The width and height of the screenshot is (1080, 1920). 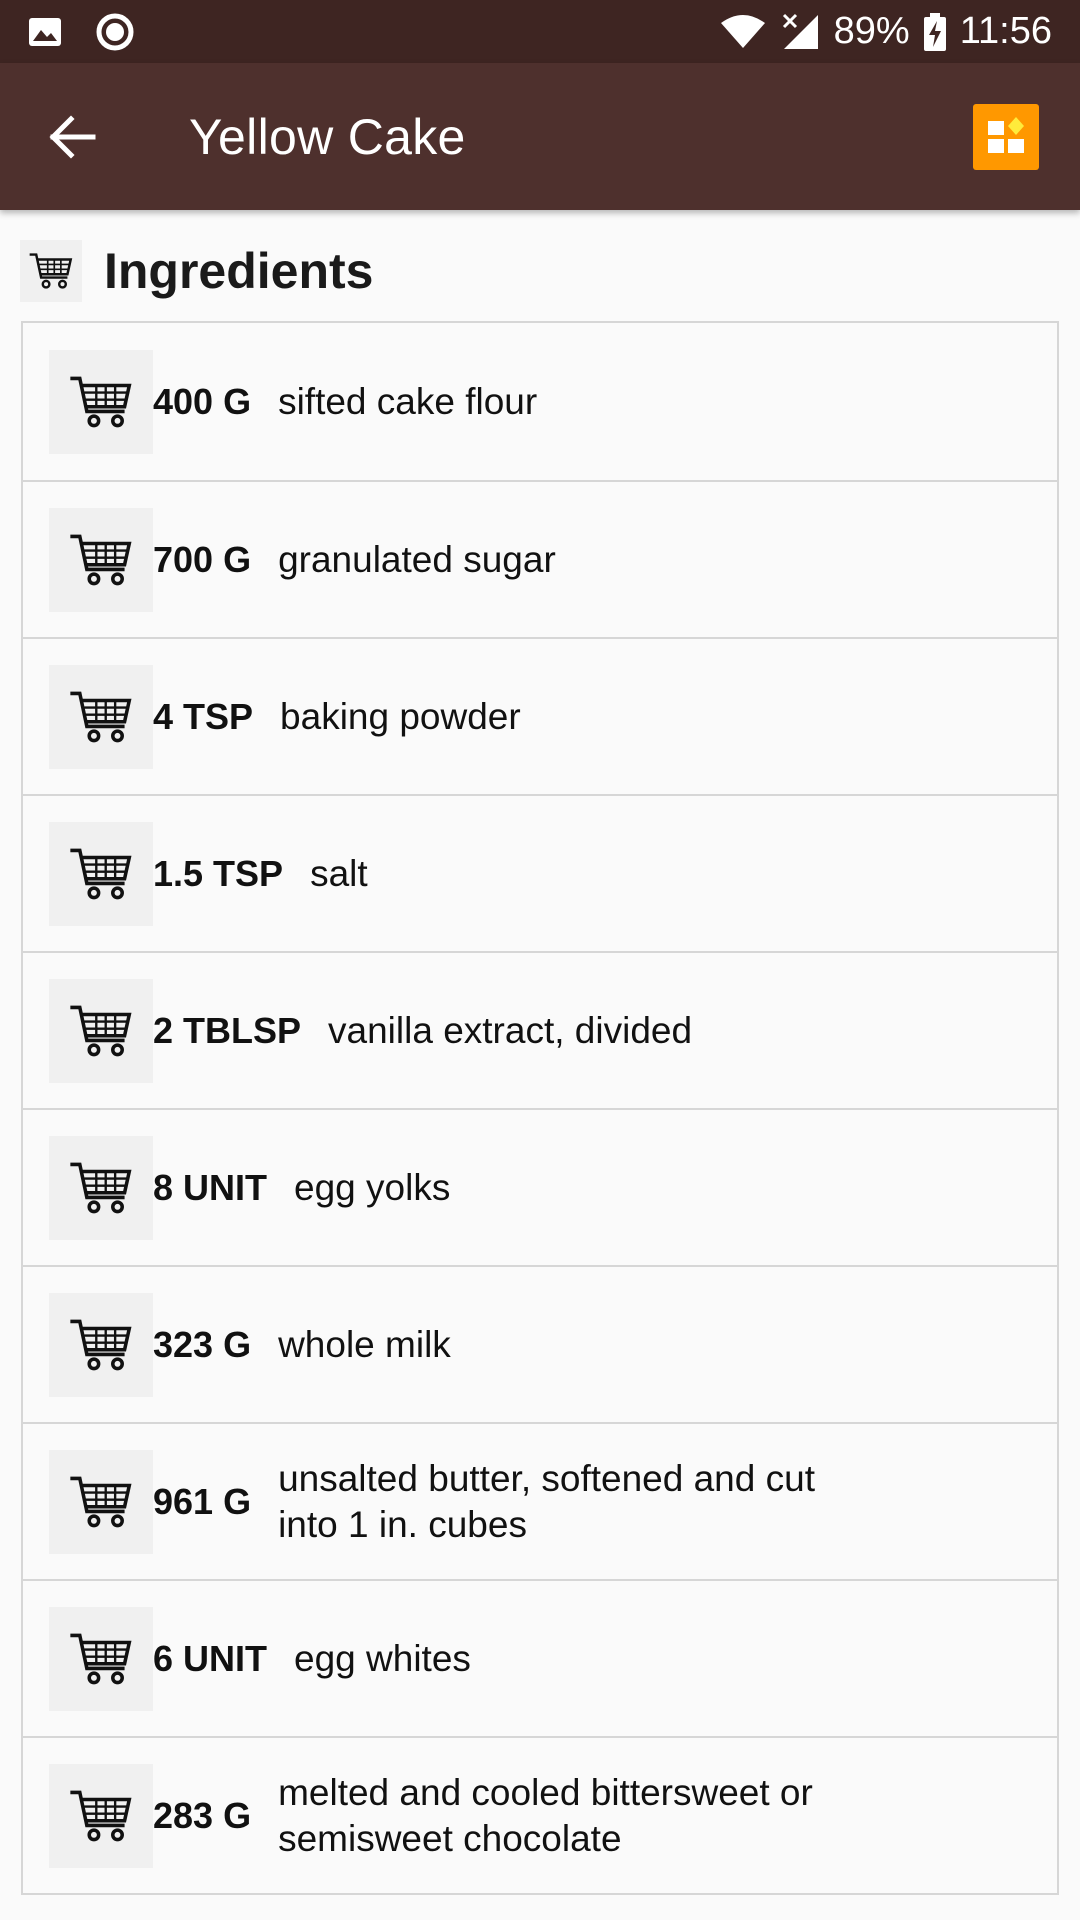 I want to click on back-button, so click(x=73, y=137).